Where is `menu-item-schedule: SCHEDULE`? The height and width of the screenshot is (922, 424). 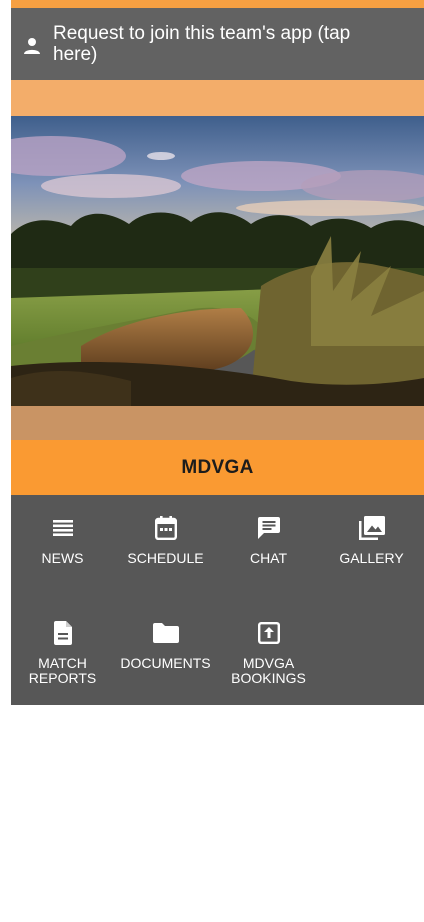 menu-item-schedule: SCHEDULE is located at coordinates (165, 545).